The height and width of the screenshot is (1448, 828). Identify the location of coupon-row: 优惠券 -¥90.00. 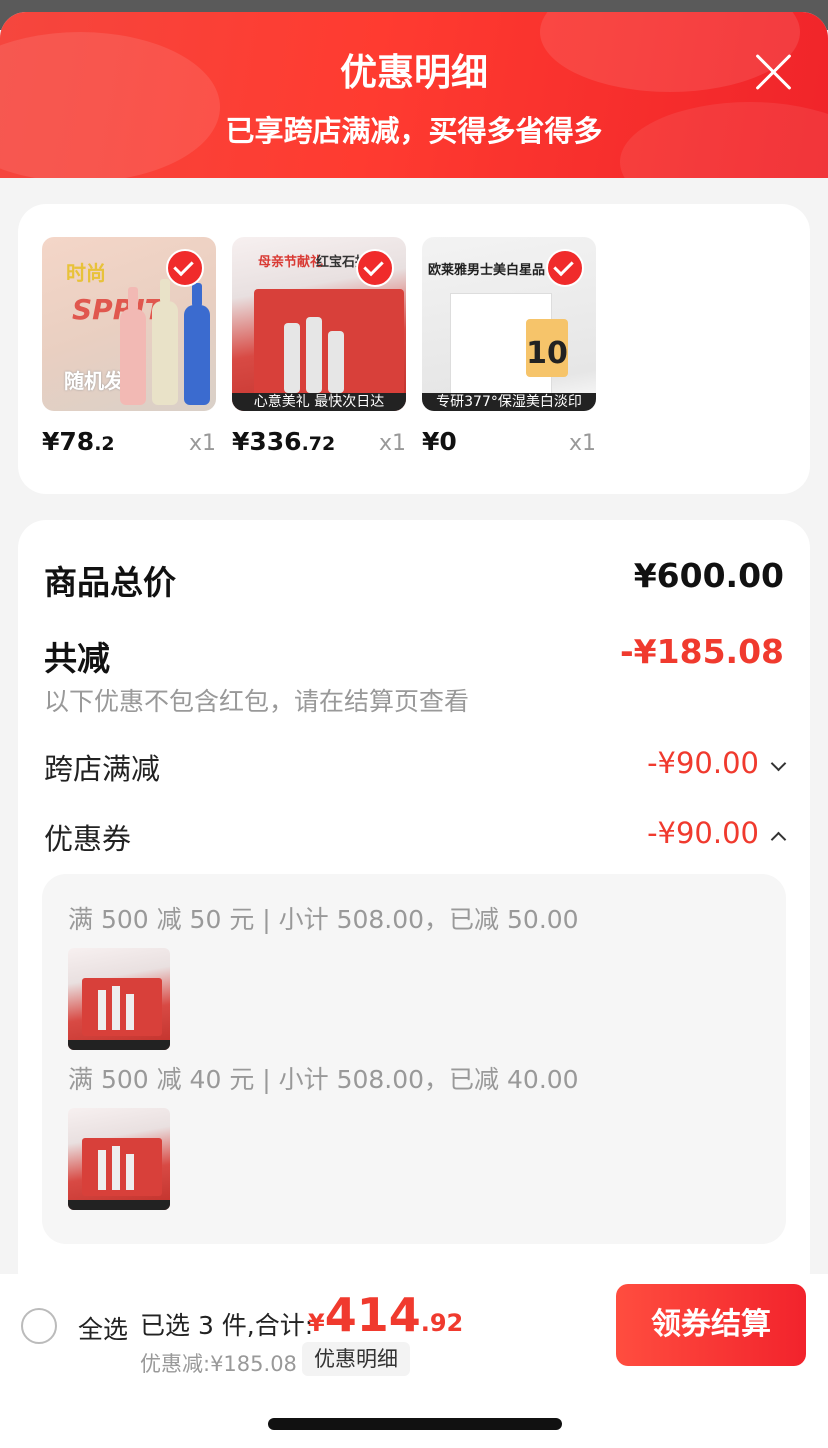
(415, 837).